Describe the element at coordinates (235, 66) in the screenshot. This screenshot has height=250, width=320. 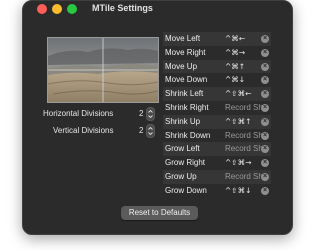
I see `shortcut-recorder: ^⌘↑` at that location.